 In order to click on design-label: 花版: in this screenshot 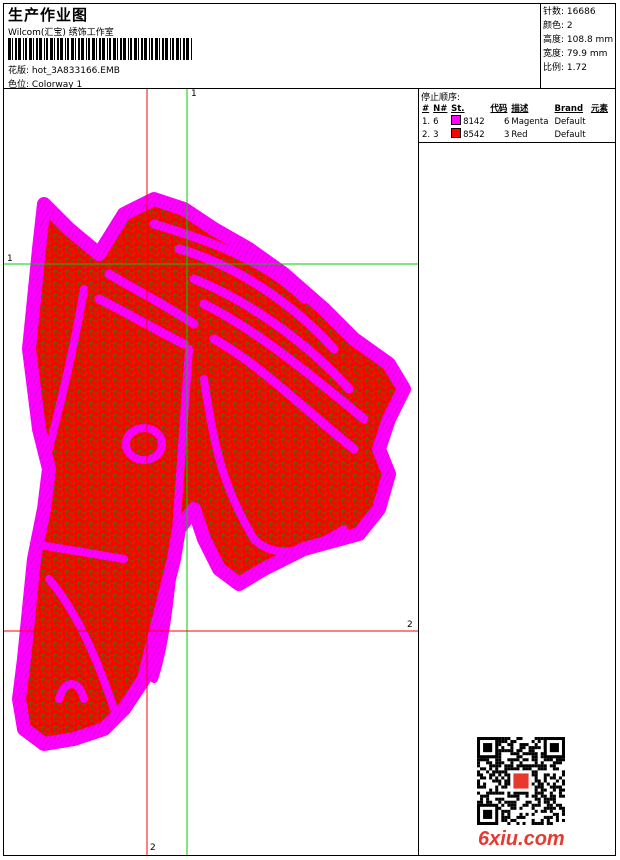, I will do `click(19, 71)`.